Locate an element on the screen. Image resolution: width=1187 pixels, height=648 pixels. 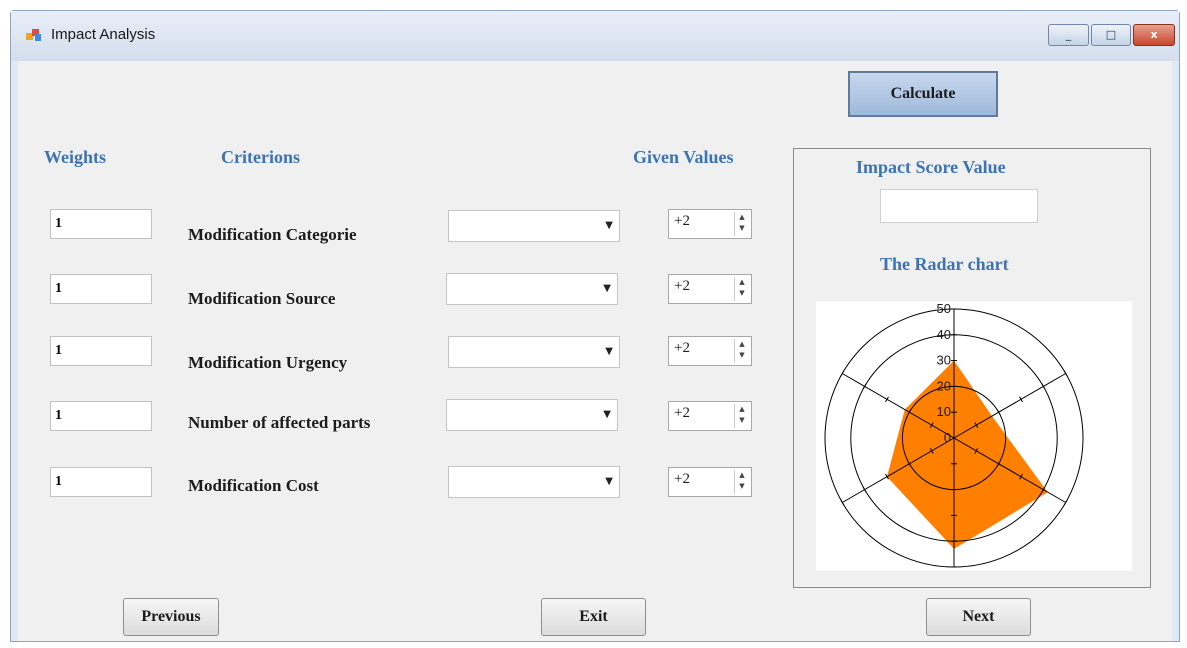
title-bar: Impact Analysis _ □ x is located at coordinates (595, 36).